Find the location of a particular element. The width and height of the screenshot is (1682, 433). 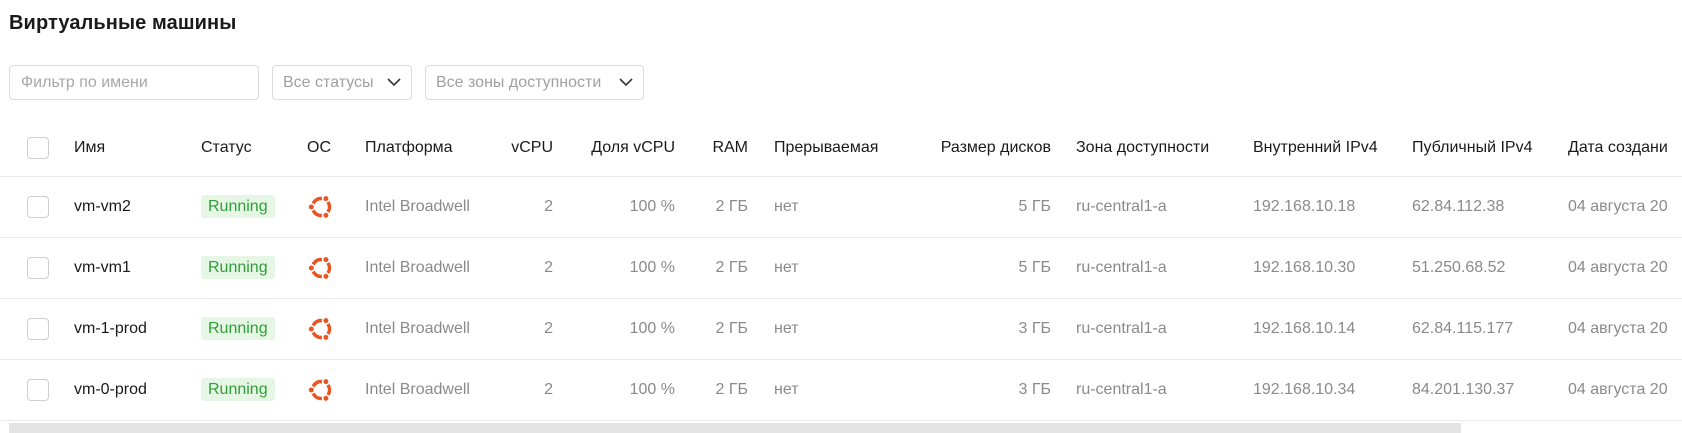

column-header-ram: RAM is located at coordinates (724, 148).